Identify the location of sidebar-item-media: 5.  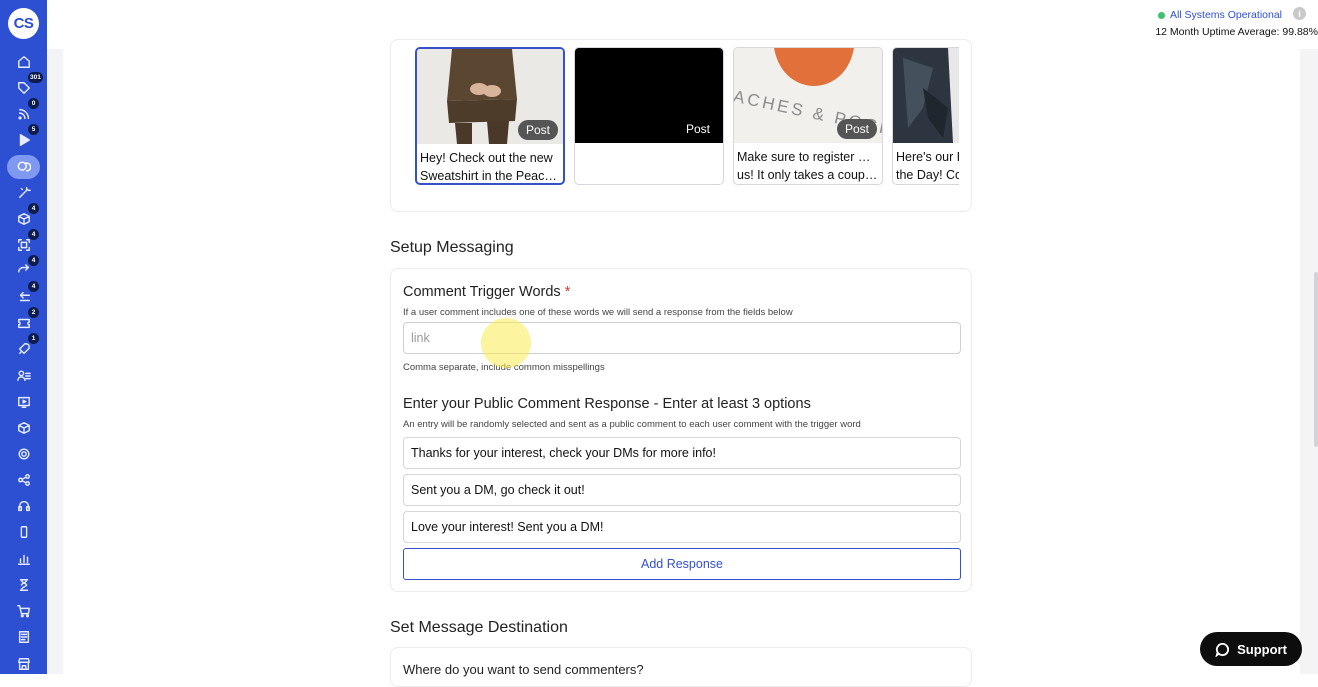
(23, 138).